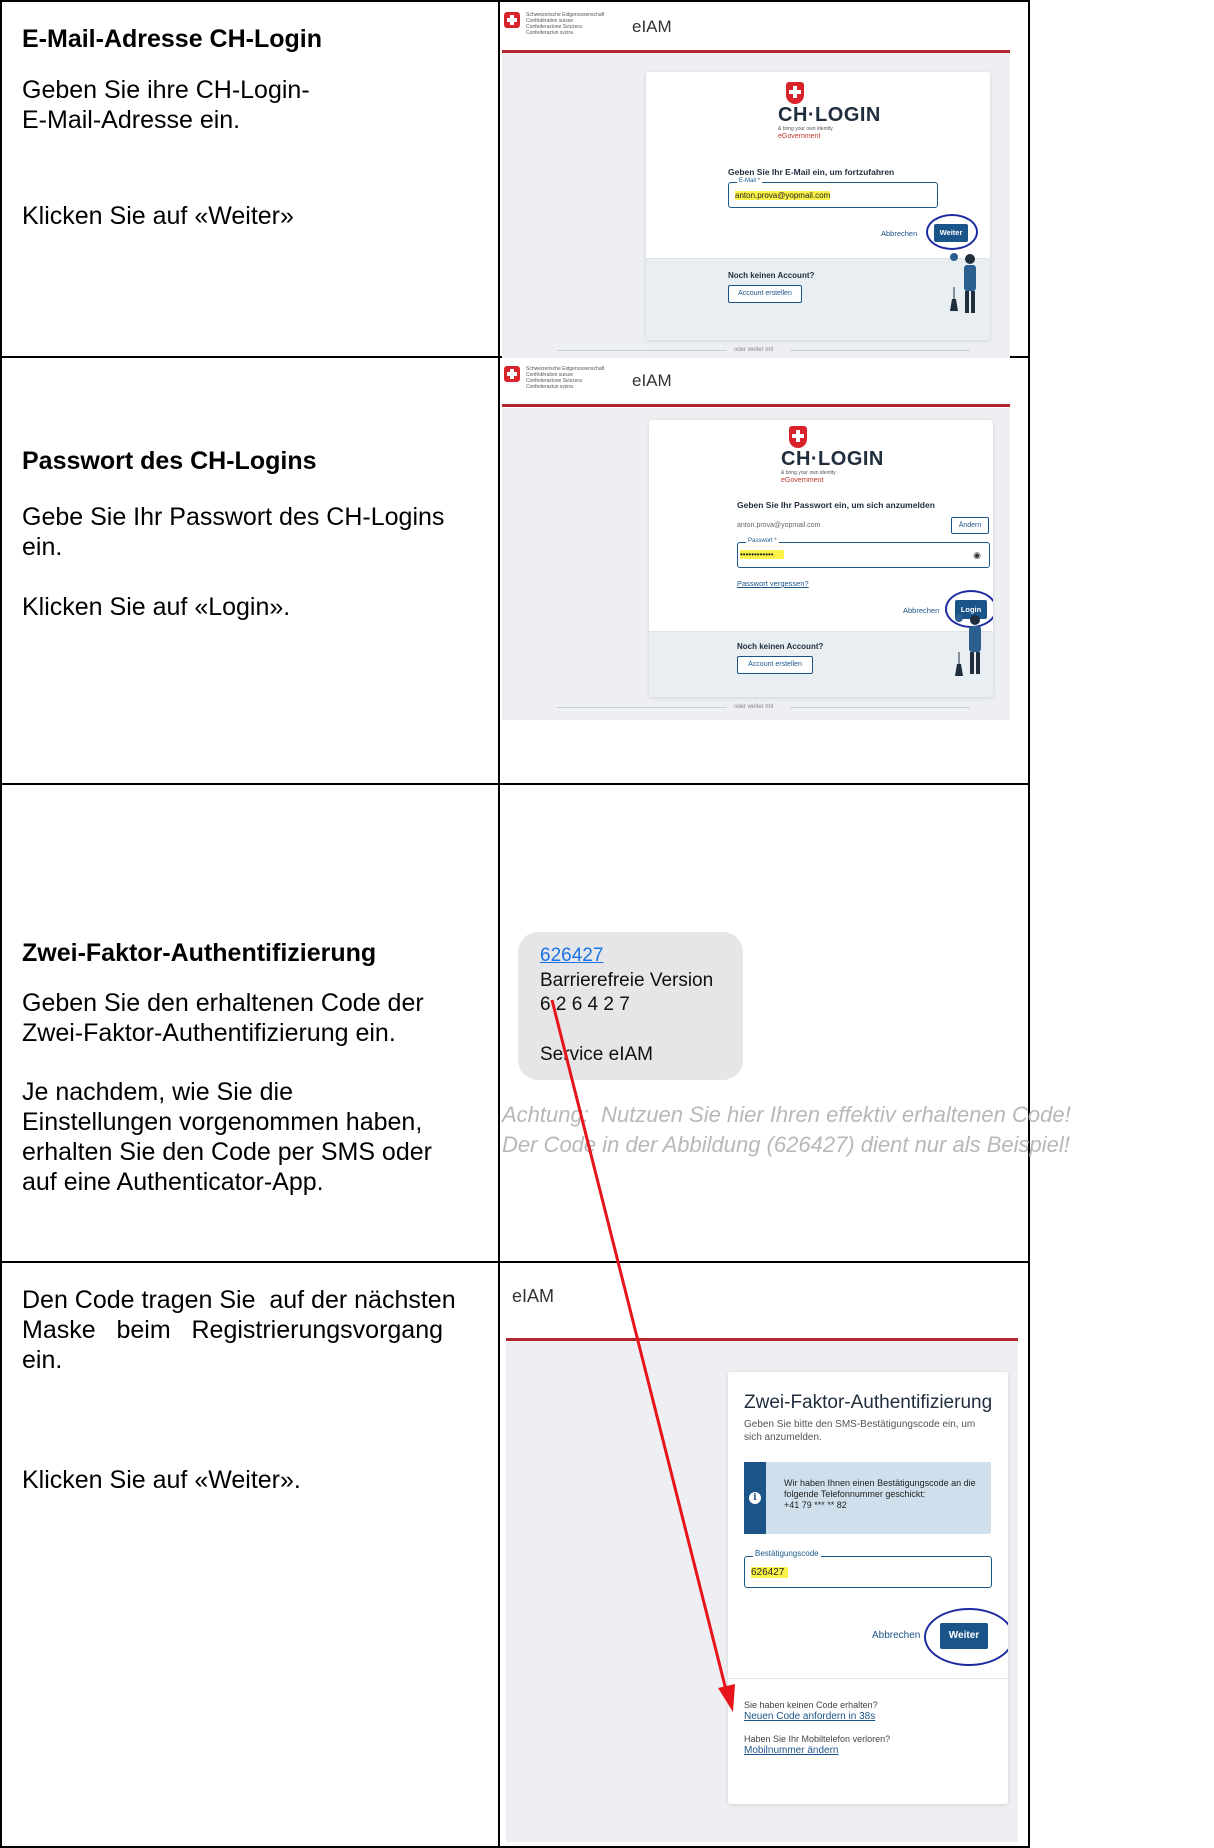 This screenshot has width=1214, height=1848. Describe the element at coordinates (639, 1345) in the screenshot. I see `red-arrow-line` at that location.